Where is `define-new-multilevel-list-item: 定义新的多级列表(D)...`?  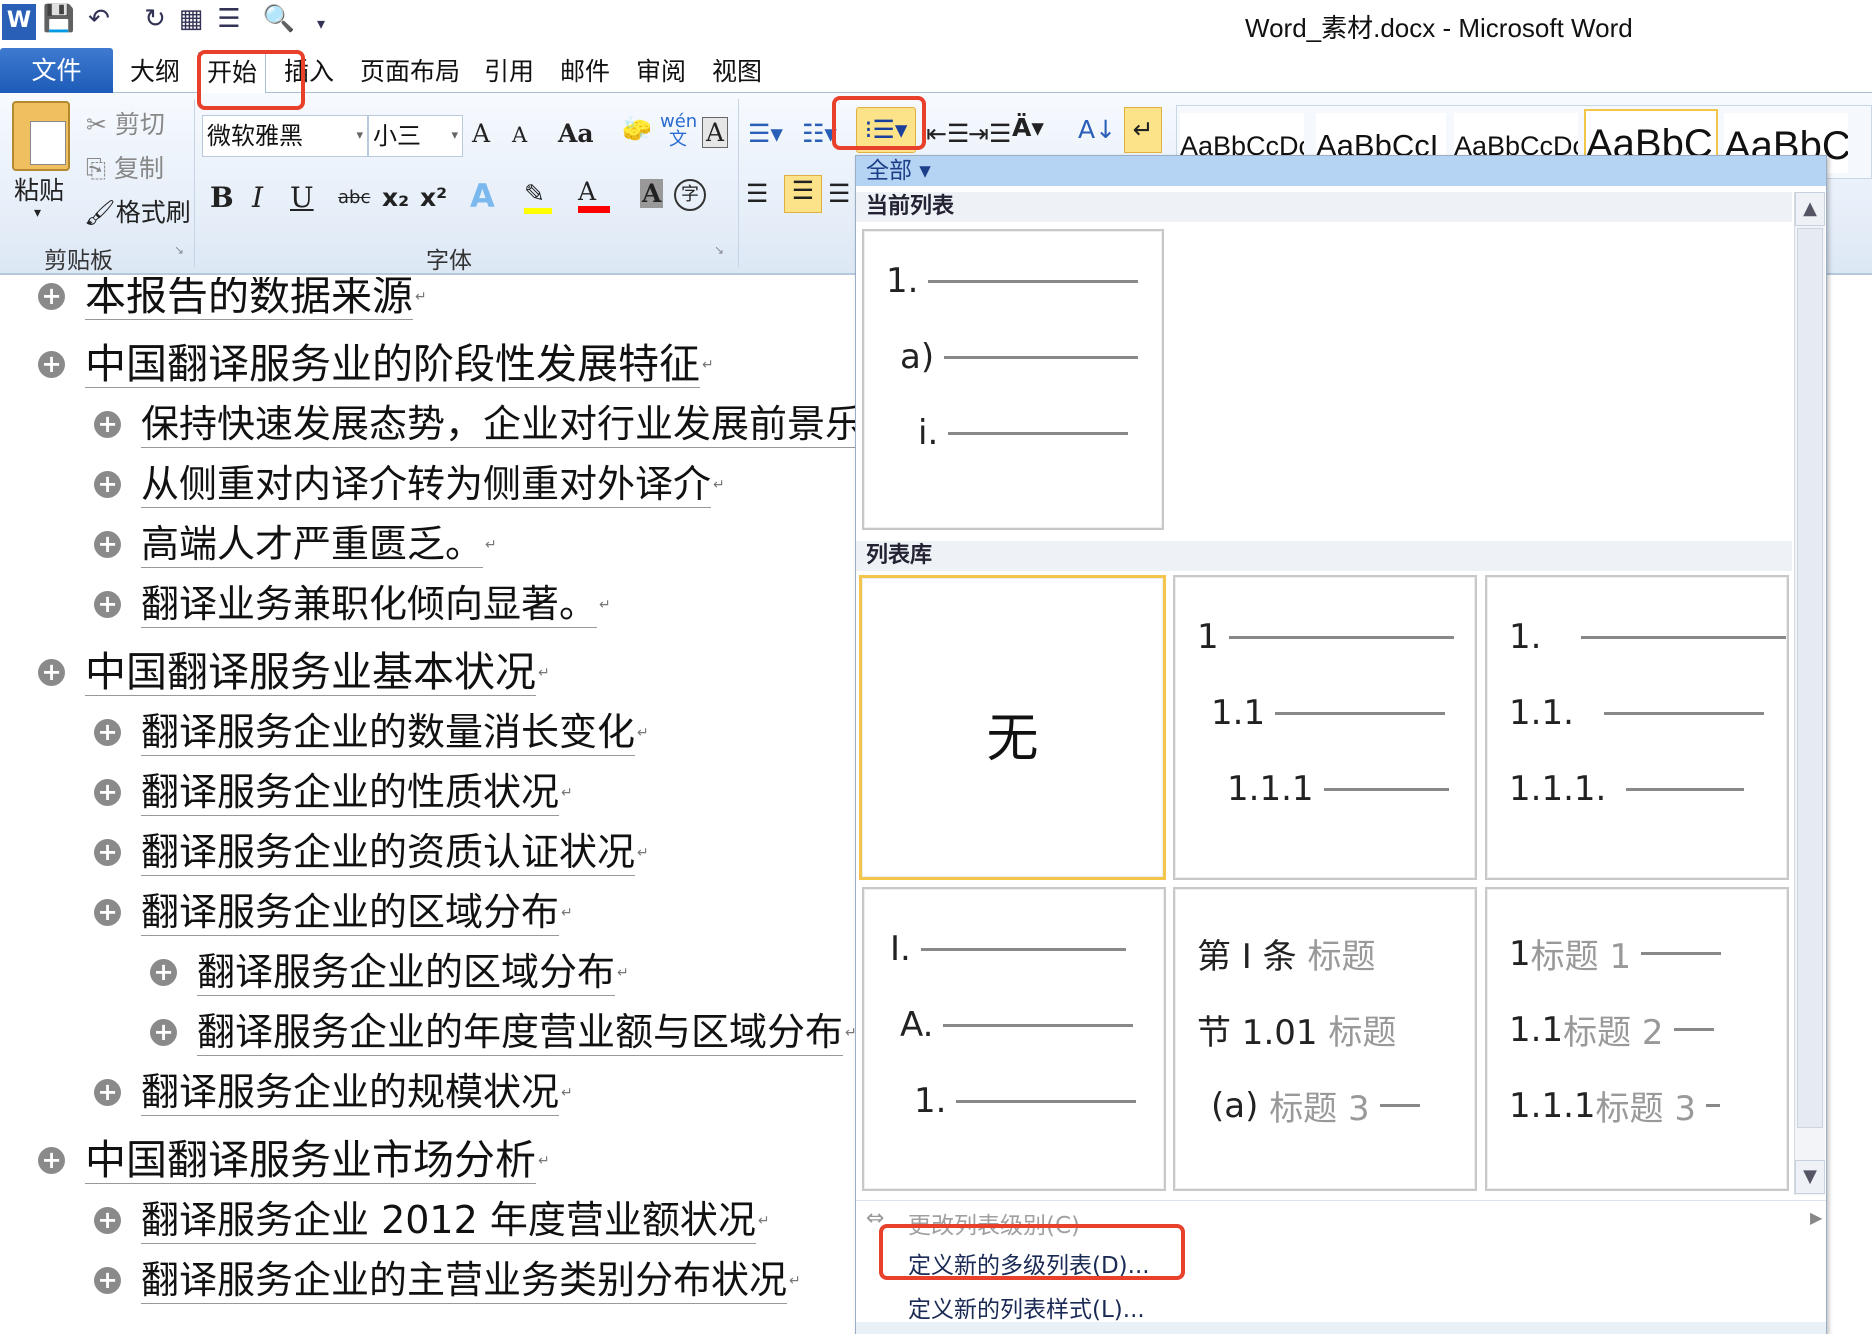
define-new-multilevel-list-item: 定义新的多级列表(D)... is located at coordinates (1029, 1263).